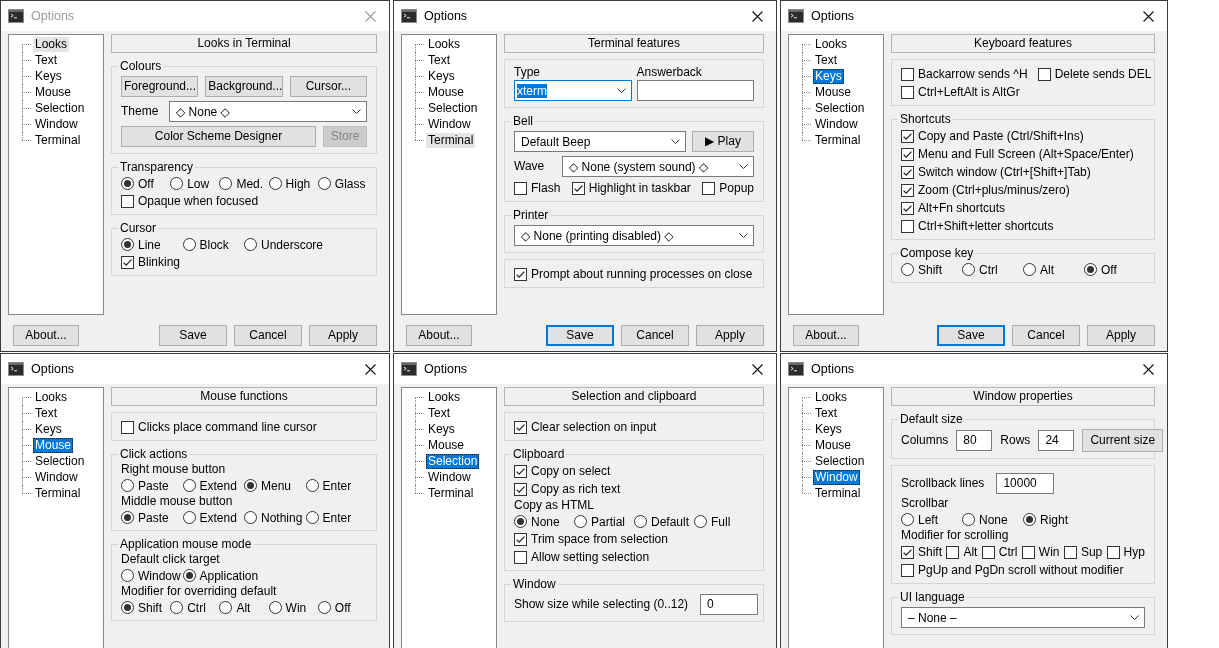 The height and width of the screenshot is (648, 1219). Describe the element at coordinates (631, 188) in the screenshot. I see `checkbox: Highlight in taskbar` at that location.